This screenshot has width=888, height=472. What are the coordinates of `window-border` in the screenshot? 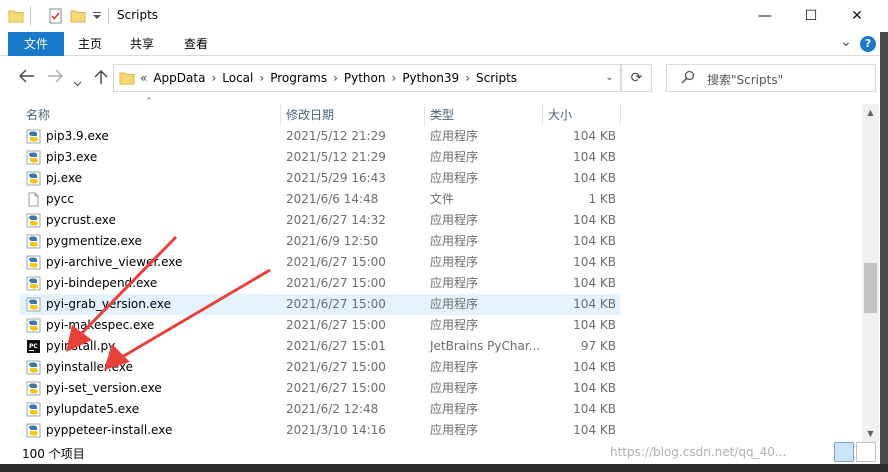 It's located at (884, 248).